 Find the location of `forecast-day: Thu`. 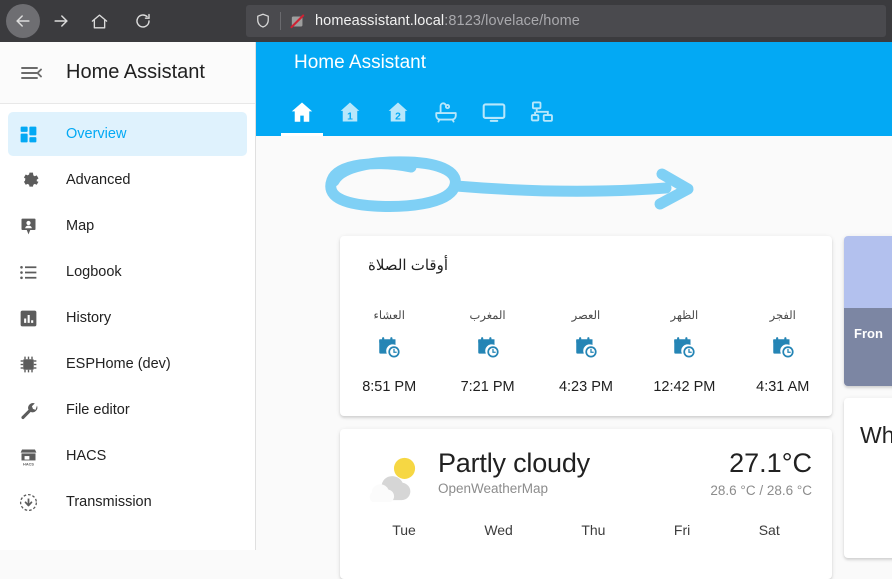

forecast-day: Thu is located at coordinates (593, 530).